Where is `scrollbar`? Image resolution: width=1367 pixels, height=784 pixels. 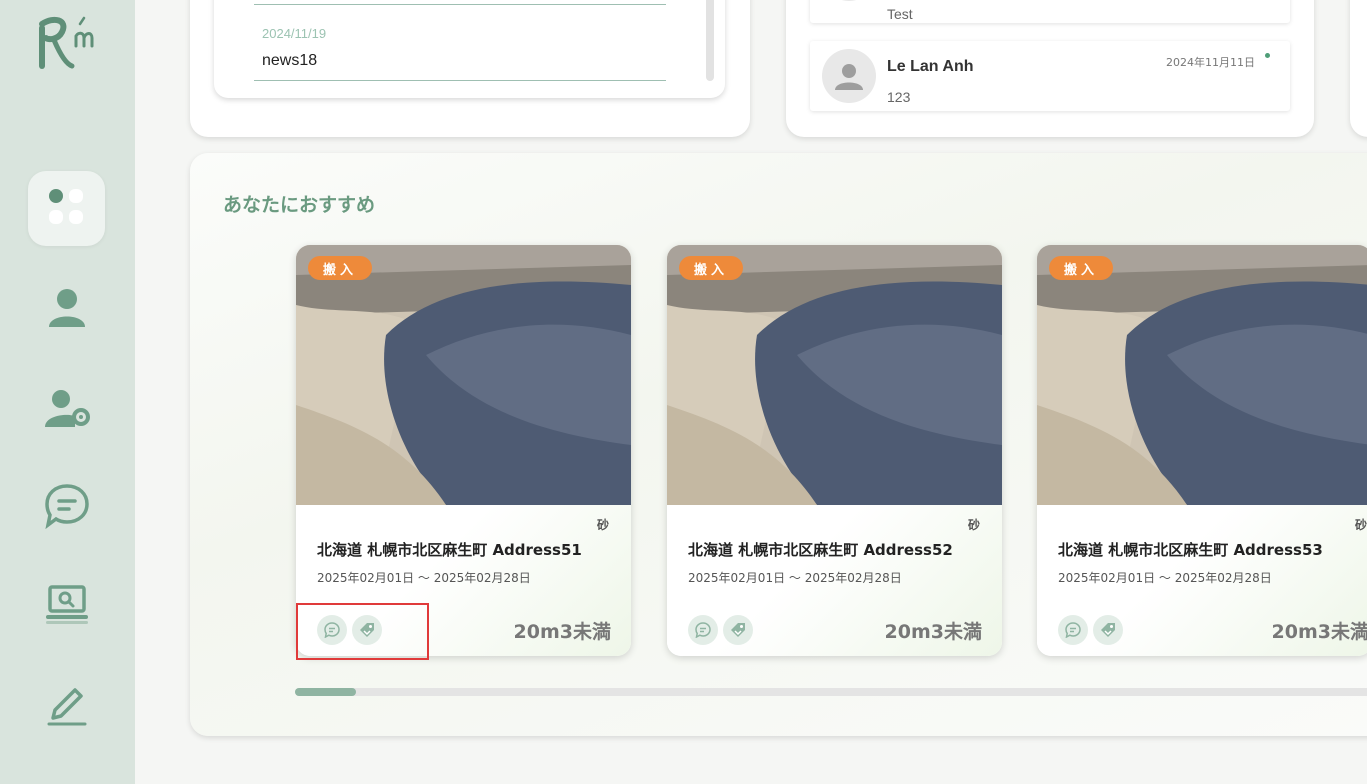 scrollbar is located at coordinates (710, 40).